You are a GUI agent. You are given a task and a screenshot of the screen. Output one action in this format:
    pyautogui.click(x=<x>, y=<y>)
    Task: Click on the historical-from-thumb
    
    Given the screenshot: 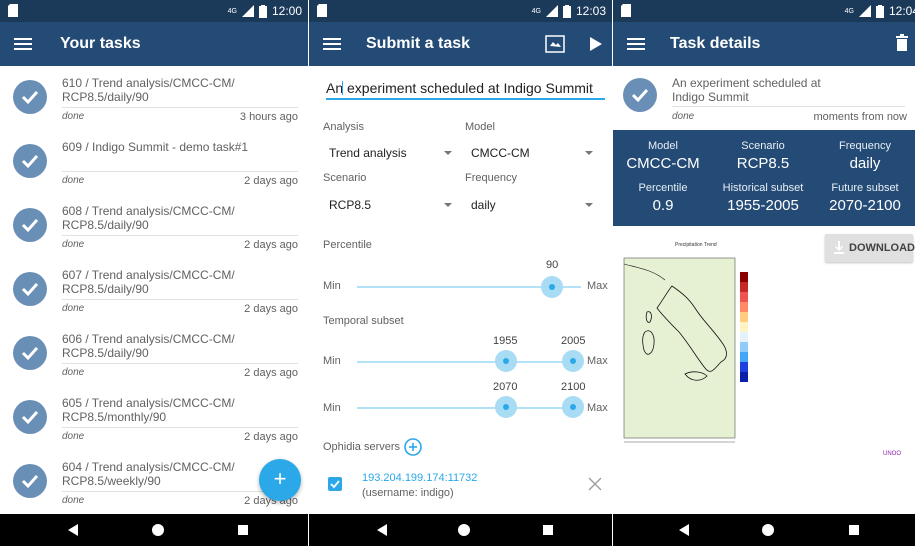 What is the action you would take?
    pyautogui.click(x=506, y=361)
    